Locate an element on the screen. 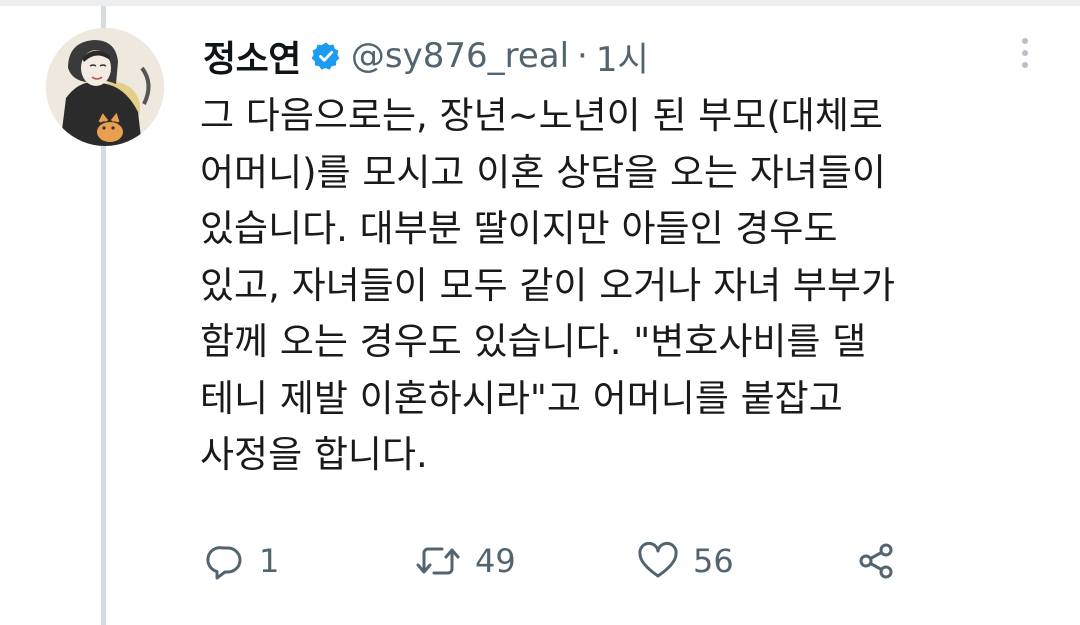  avatar-illustration is located at coordinates (105, 87).